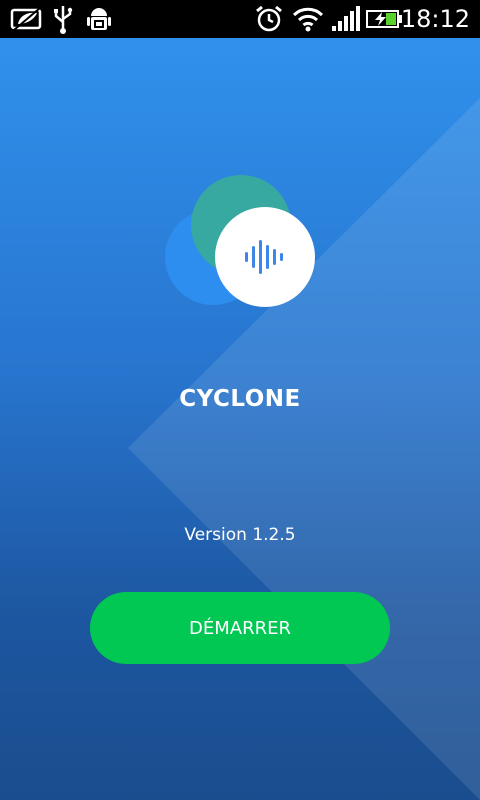 Image resolution: width=480 pixels, height=800 pixels. What do you see at coordinates (308, 21) in the screenshot?
I see `wifi-icon` at bounding box center [308, 21].